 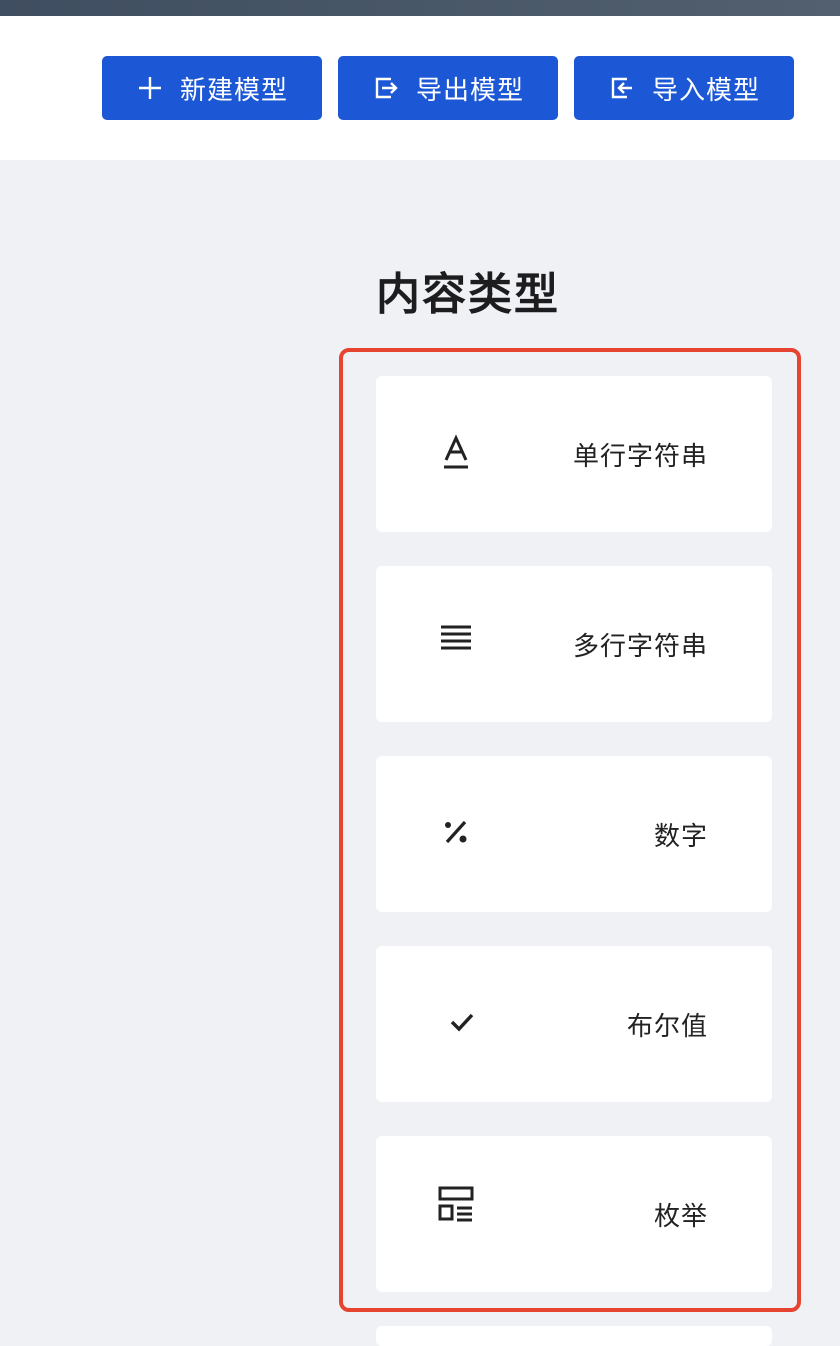 What do you see at coordinates (456, 638) in the screenshot?
I see `multiline-text-icon` at bounding box center [456, 638].